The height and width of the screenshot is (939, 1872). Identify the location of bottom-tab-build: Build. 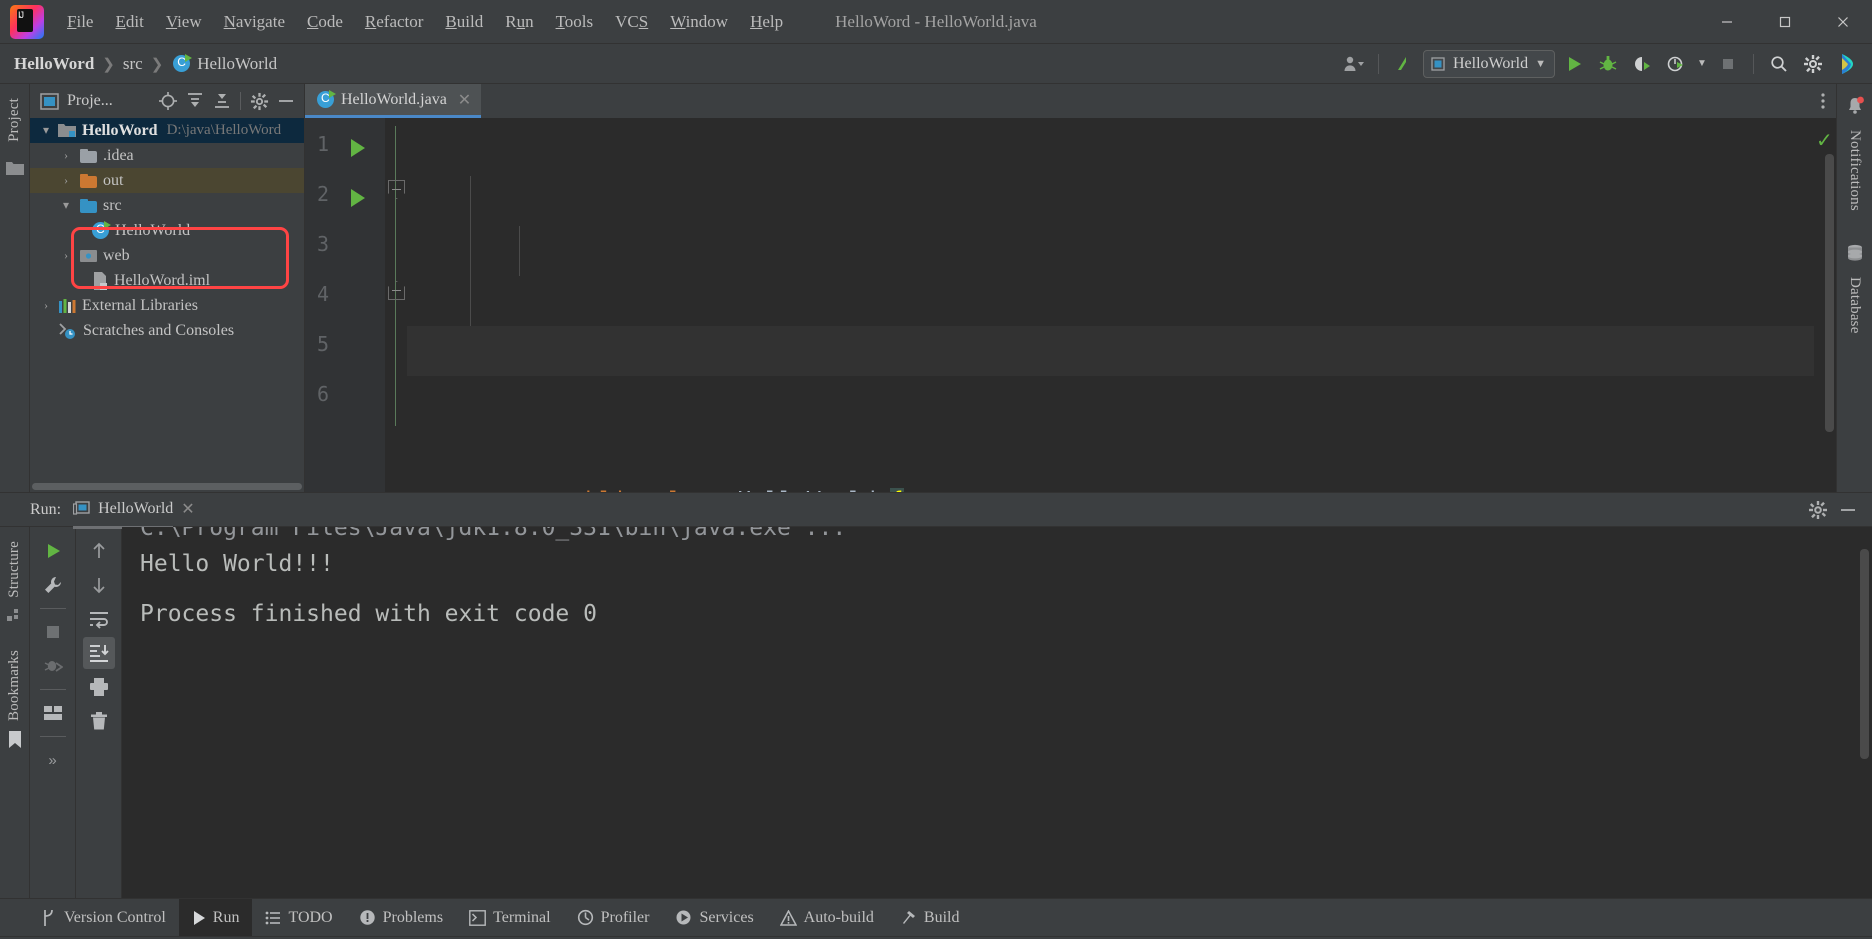
(930, 917).